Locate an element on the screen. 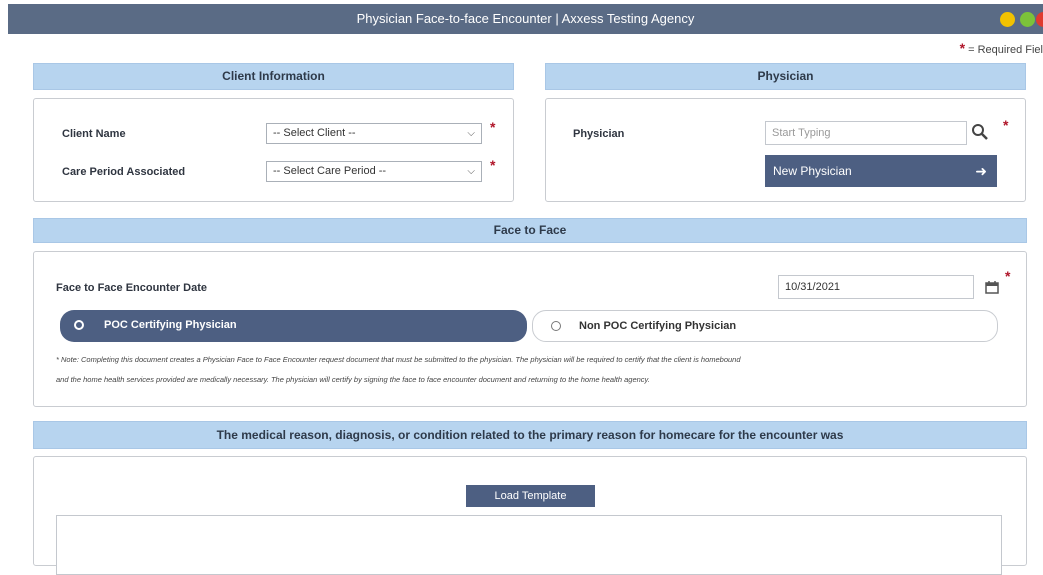 The image size is (1043, 575). care-period-label: Care Period Associated is located at coordinates (124, 172).